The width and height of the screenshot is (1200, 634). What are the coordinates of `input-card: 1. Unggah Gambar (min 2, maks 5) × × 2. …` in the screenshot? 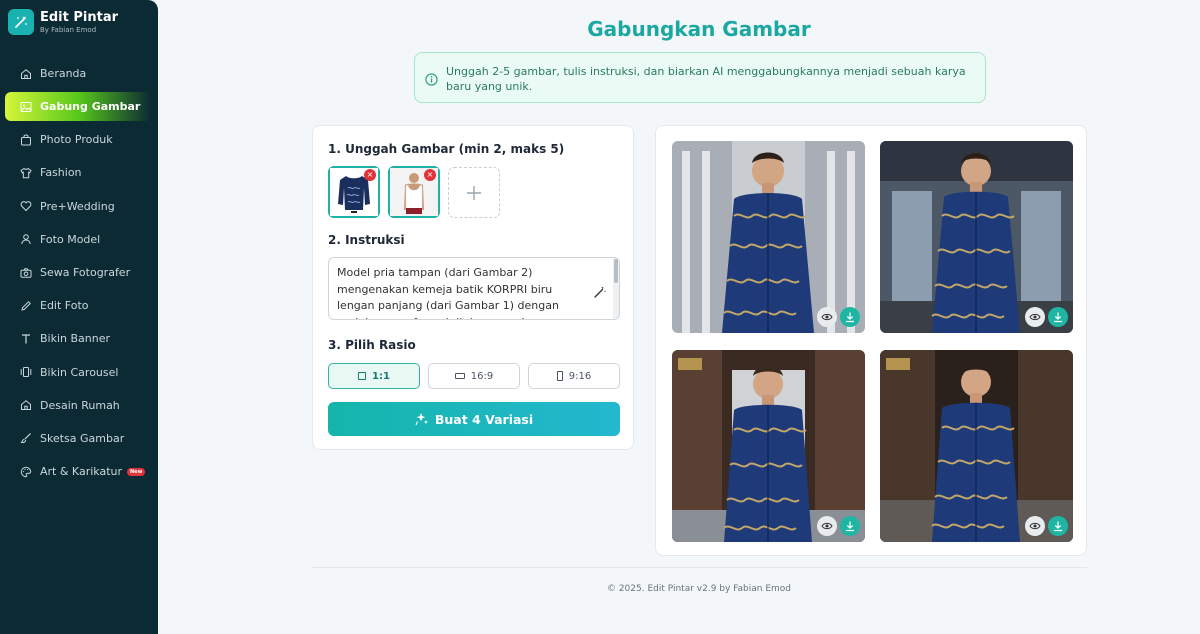 It's located at (473, 287).